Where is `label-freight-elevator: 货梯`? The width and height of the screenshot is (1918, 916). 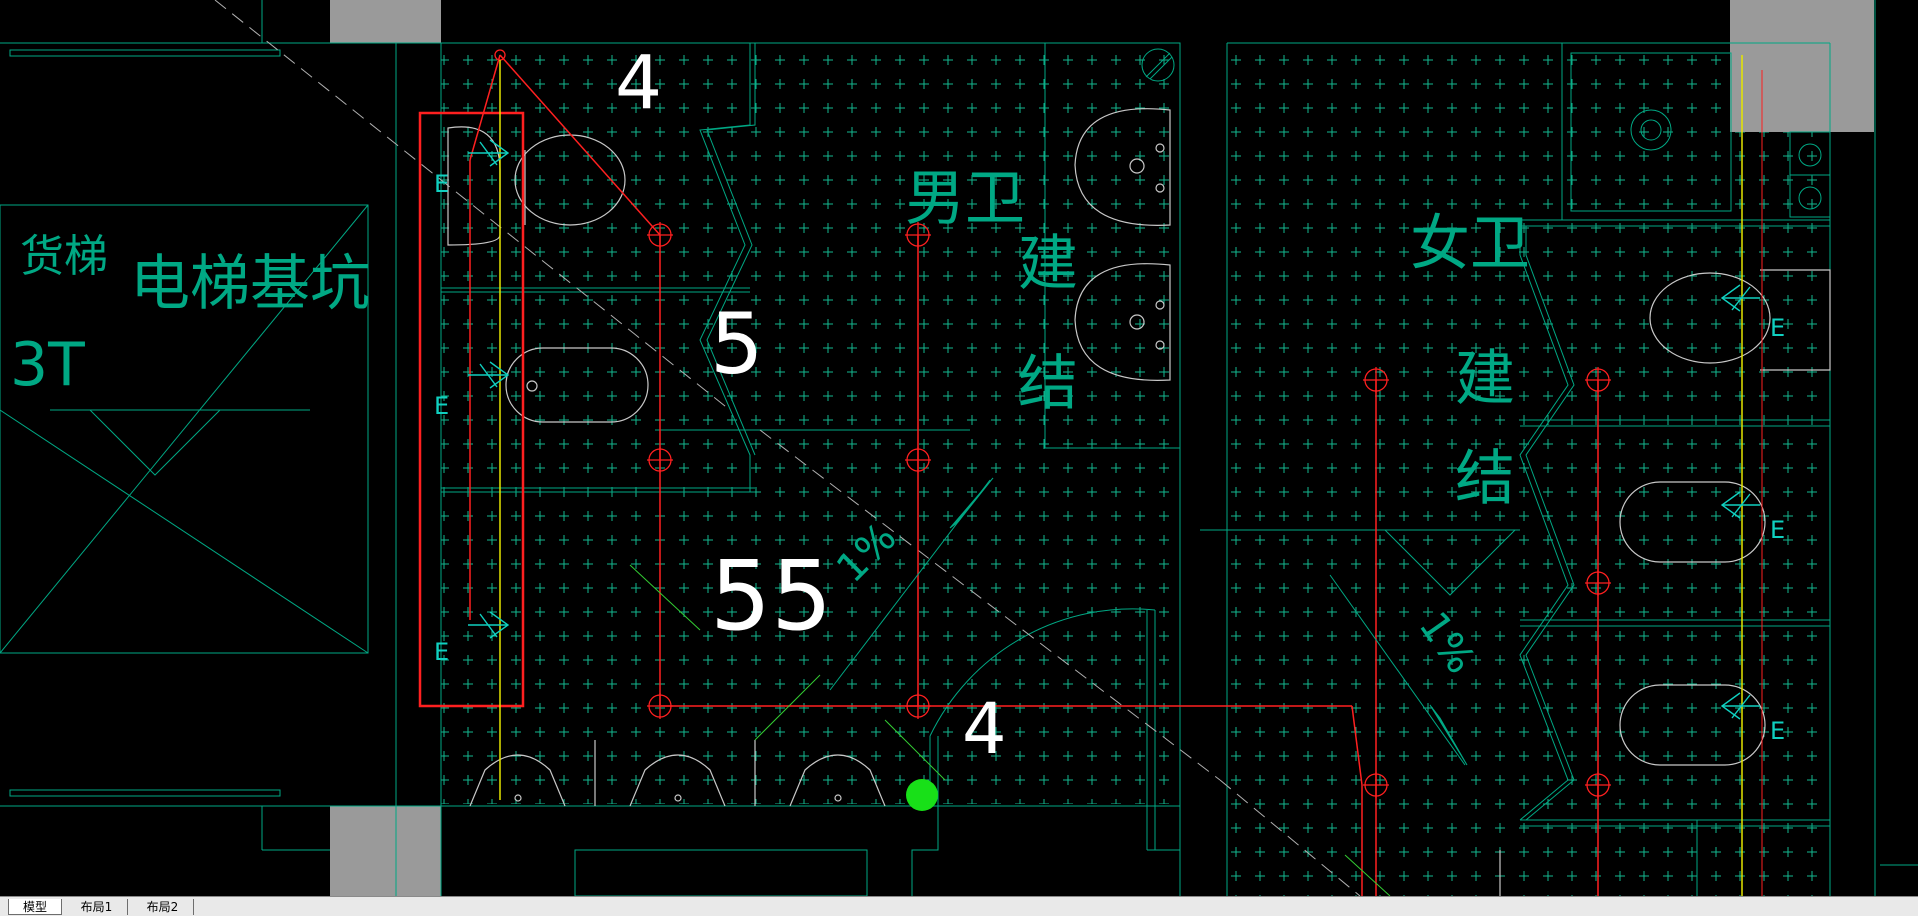
label-freight-elevator: 货梯 is located at coordinates (64, 256).